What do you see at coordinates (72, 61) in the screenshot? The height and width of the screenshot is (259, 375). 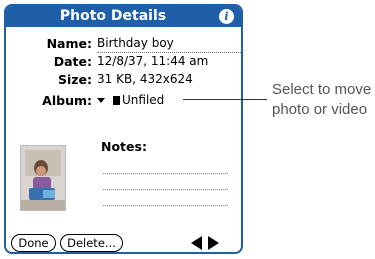 I see `date-label: Date:` at bounding box center [72, 61].